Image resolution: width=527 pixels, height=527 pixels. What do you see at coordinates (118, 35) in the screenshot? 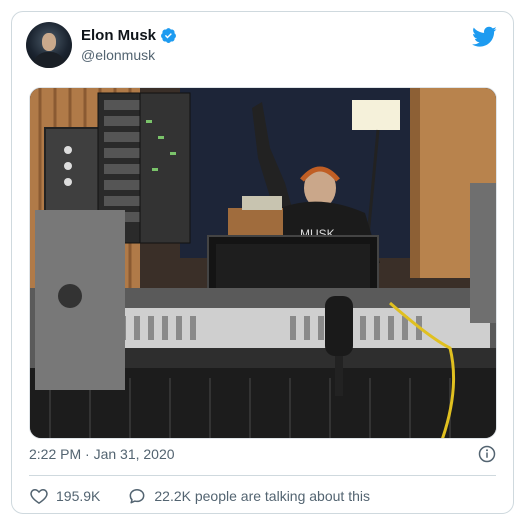
I see `author-display-name: Elon Musk` at bounding box center [118, 35].